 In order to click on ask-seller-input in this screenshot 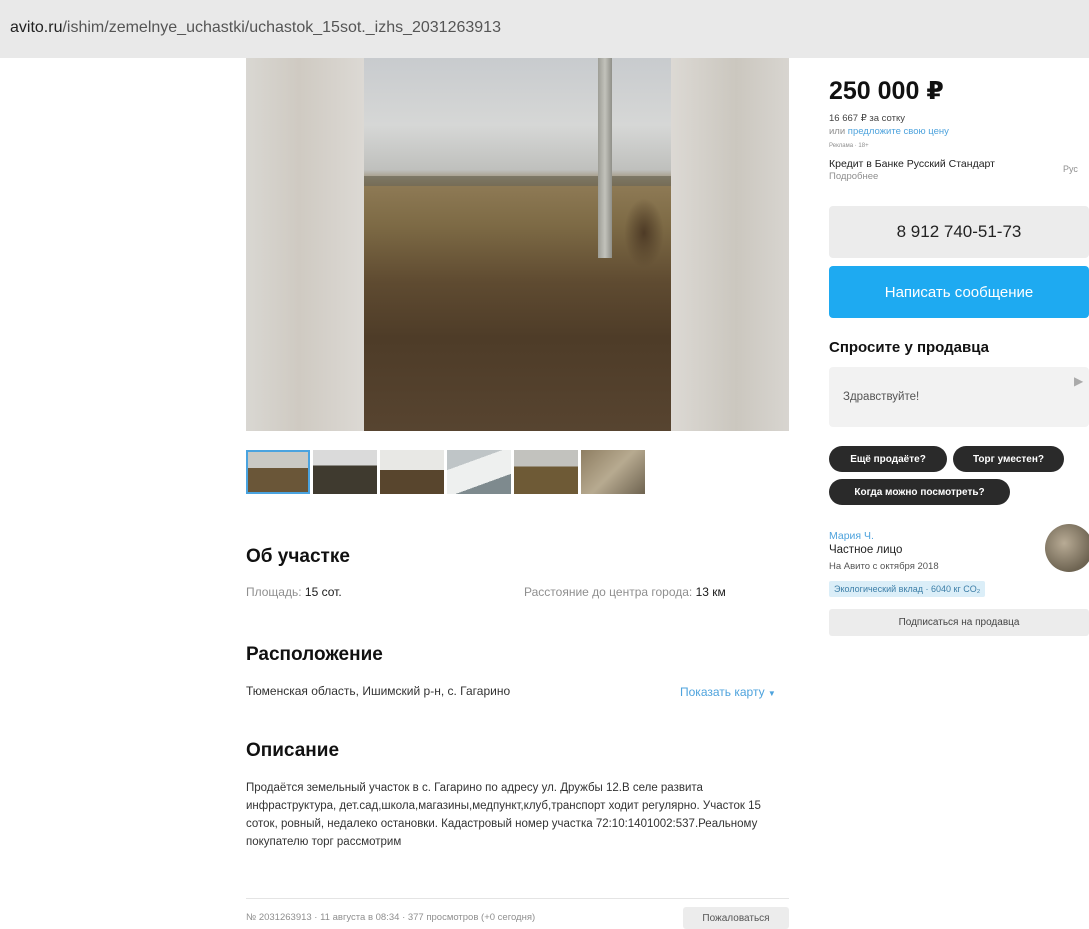, I will do `click(959, 397)`.